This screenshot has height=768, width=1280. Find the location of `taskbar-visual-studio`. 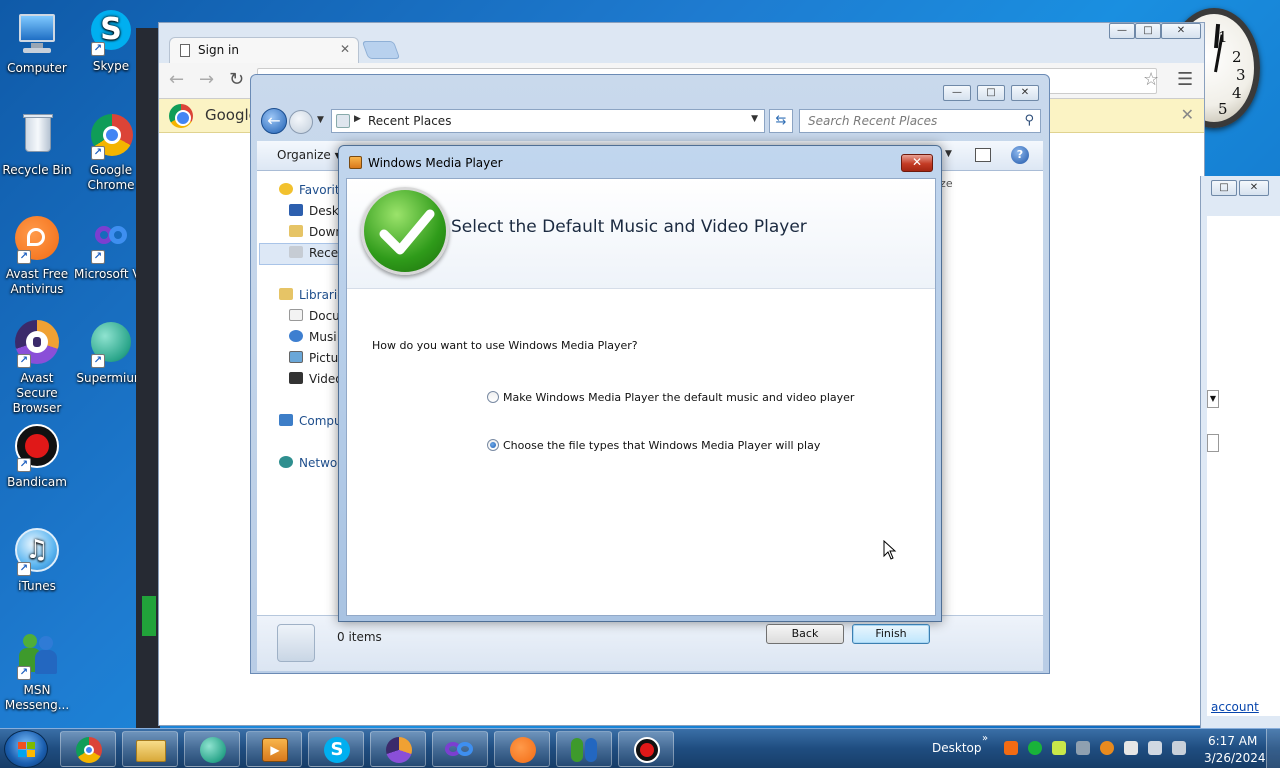

taskbar-visual-studio is located at coordinates (460, 749).